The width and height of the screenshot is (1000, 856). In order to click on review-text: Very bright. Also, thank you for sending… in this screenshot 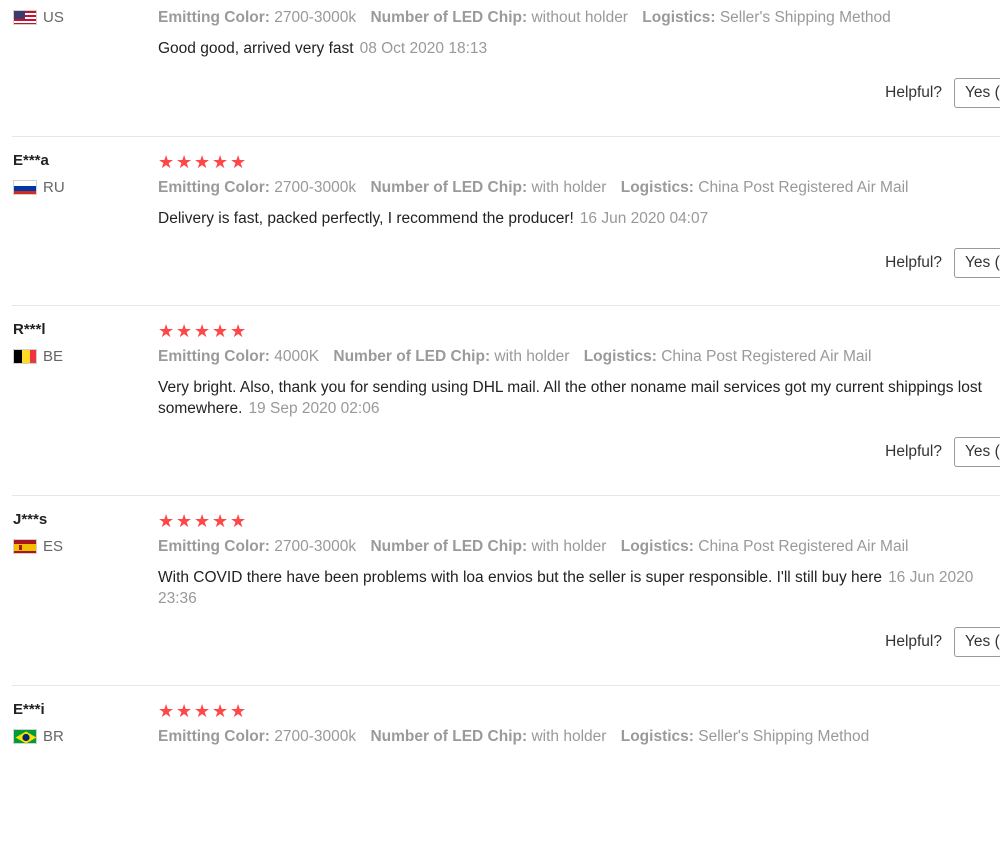, I will do `click(573, 398)`.